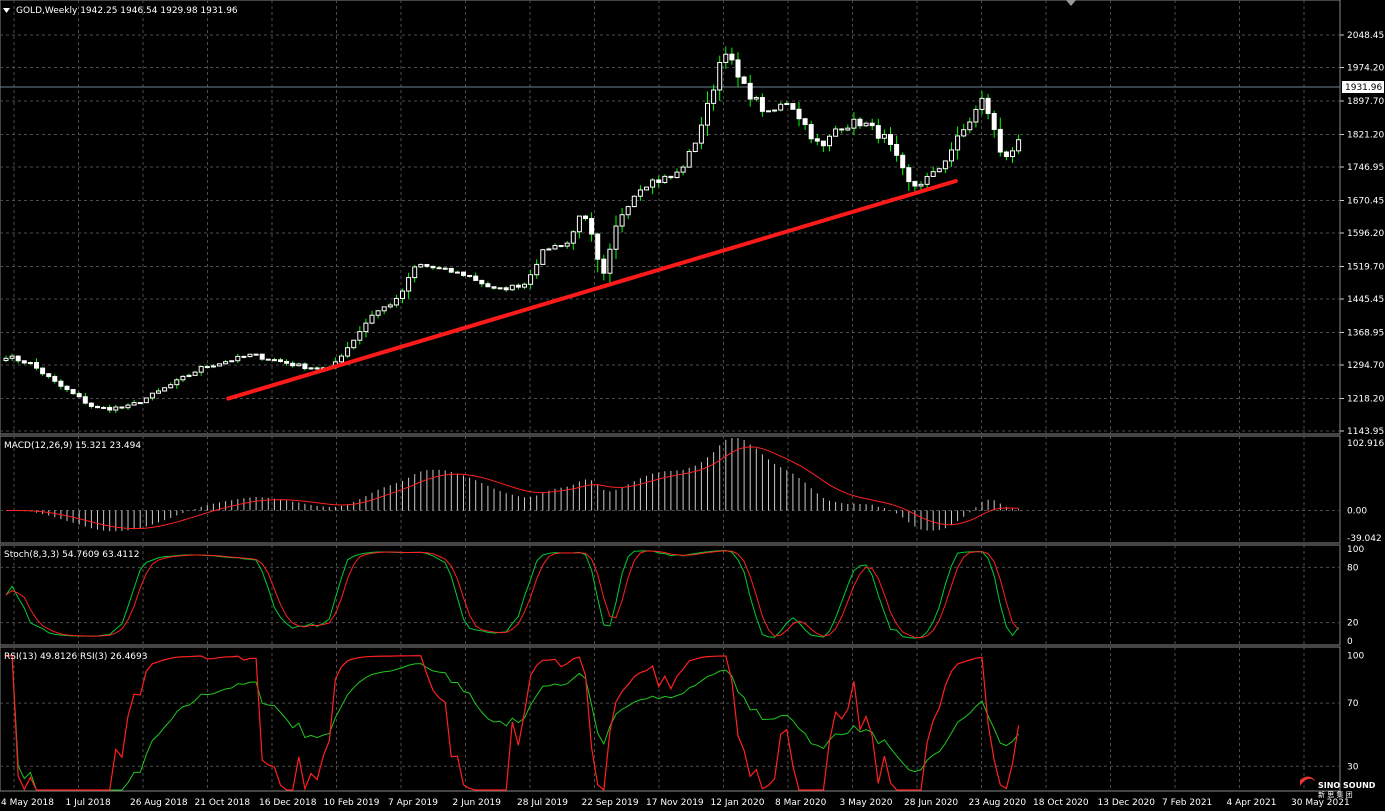 This screenshot has height=811, width=1385. What do you see at coordinates (1365, 333) in the screenshot?
I see `price-tick-label: 1368.95` at bounding box center [1365, 333].